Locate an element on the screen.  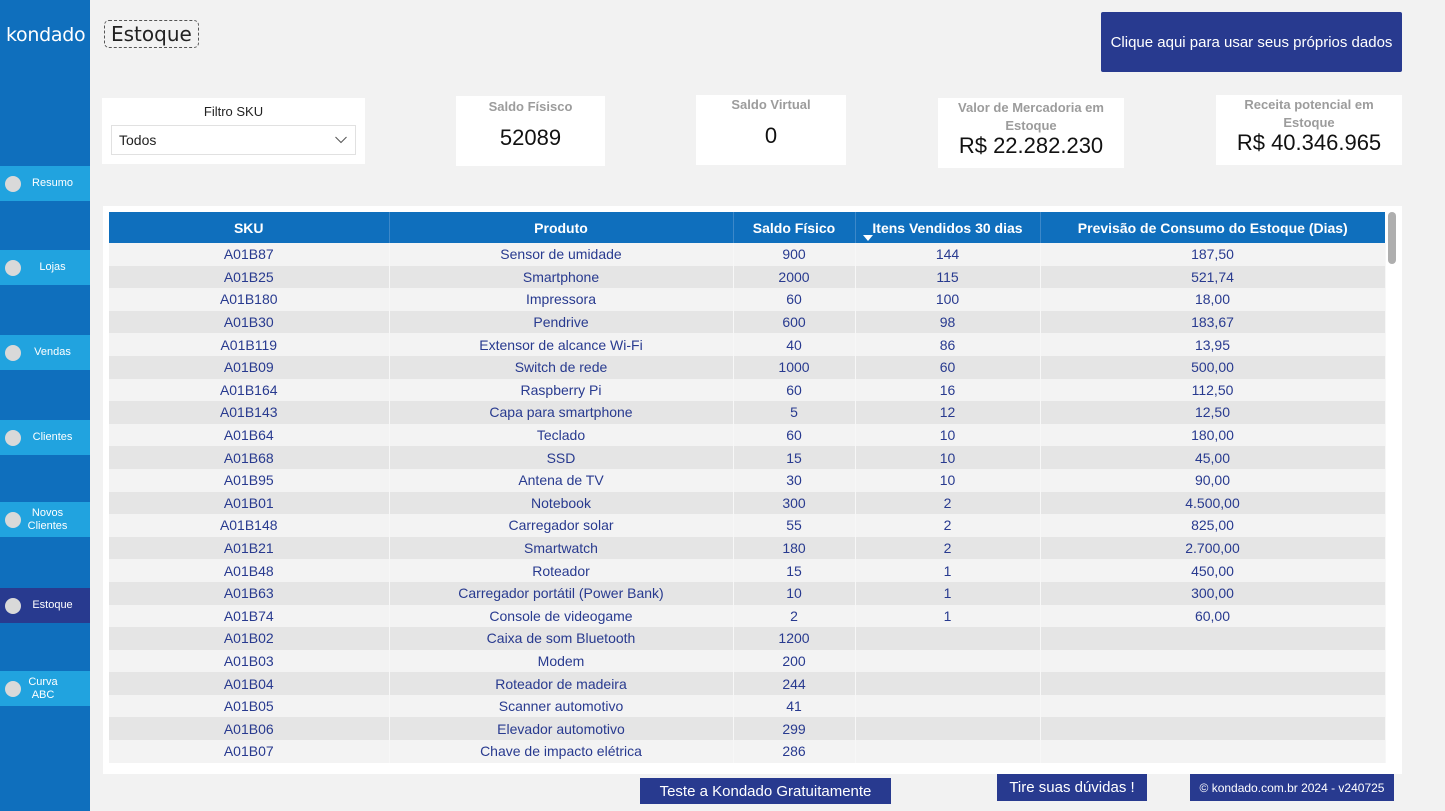
kpi-value: R$ 40.346.965 is located at coordinates (1309, 142).